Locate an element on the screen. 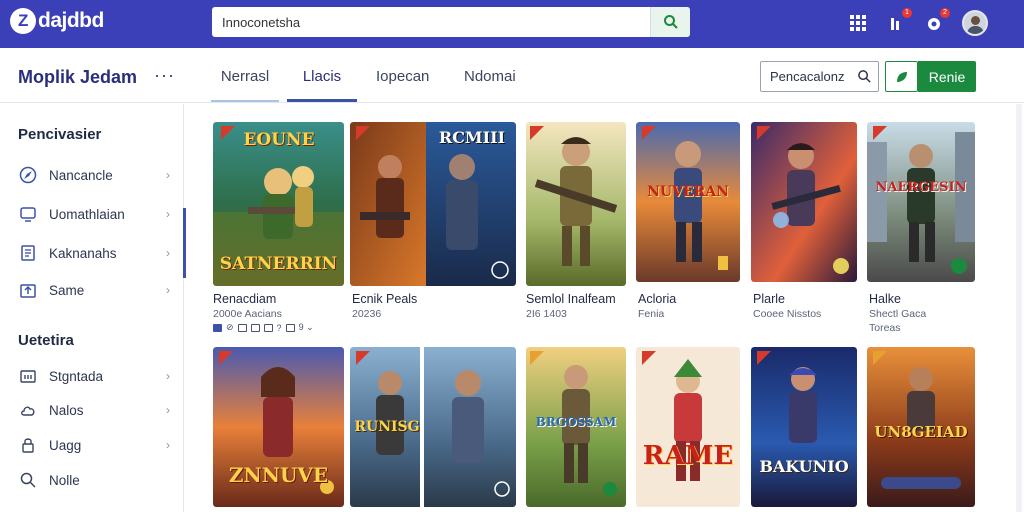  game-card: BRGOSSAM is located at coordinates (576, 427).